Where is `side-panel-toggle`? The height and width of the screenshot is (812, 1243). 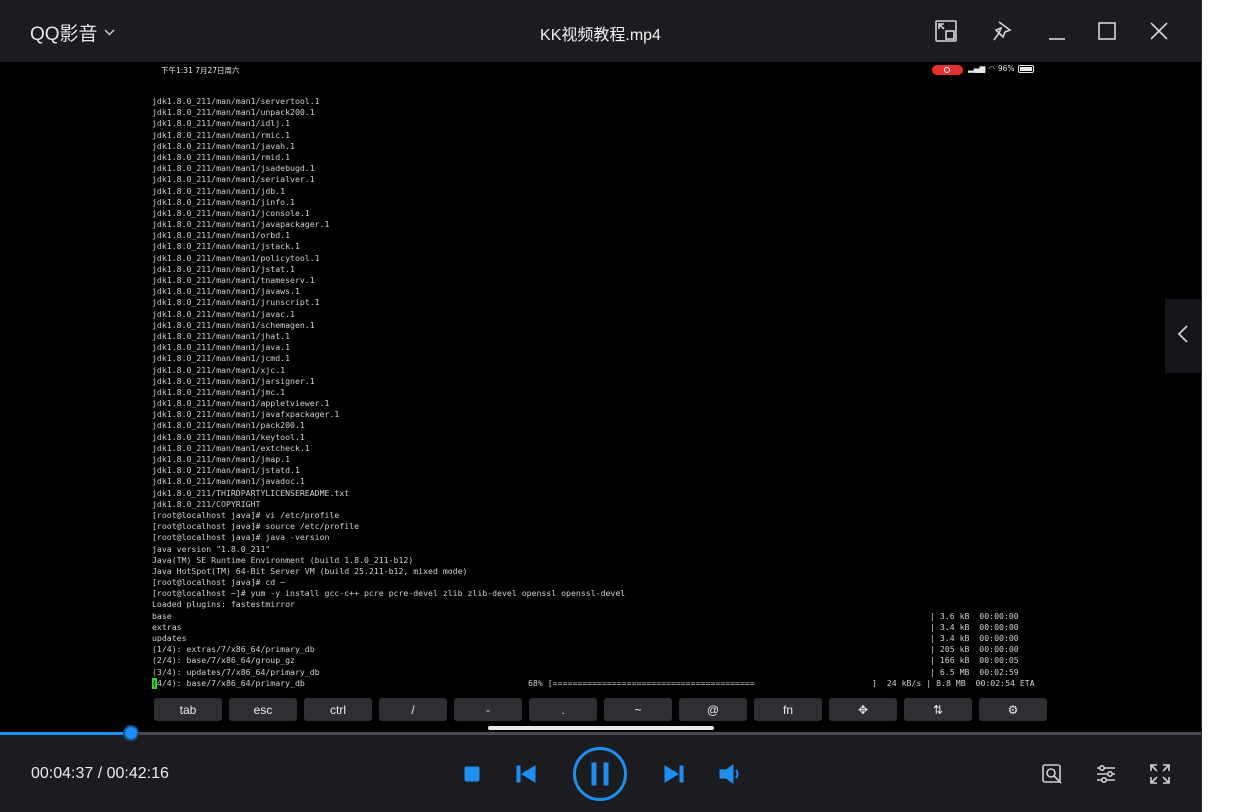
side-panel-toggle is located at coordinates (1183, 336).